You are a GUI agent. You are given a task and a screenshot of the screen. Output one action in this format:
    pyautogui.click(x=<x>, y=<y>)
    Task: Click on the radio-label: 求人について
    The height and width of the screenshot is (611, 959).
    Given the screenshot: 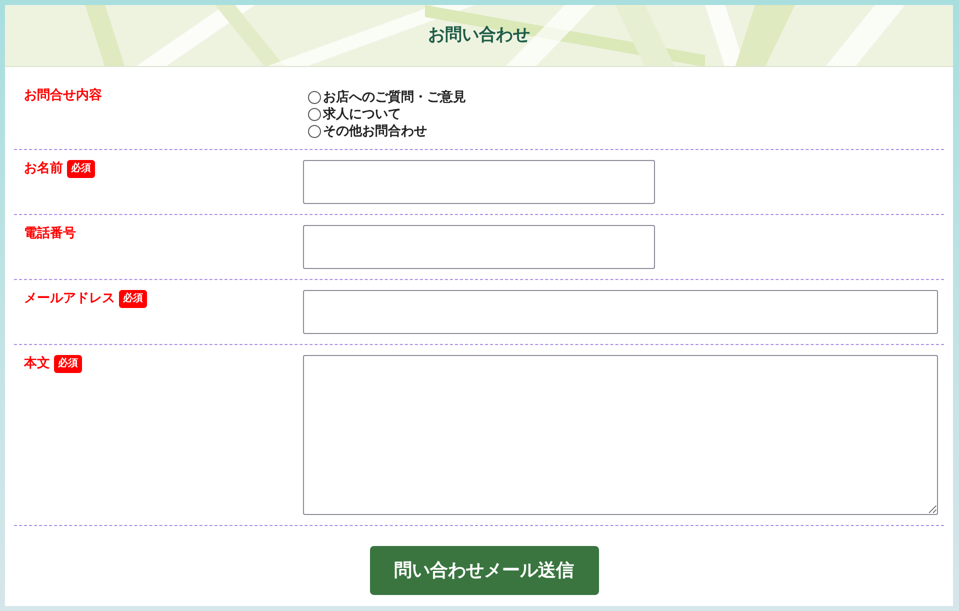 What is the action you would take?
    pyautogui.click(x=362, y=114)
    